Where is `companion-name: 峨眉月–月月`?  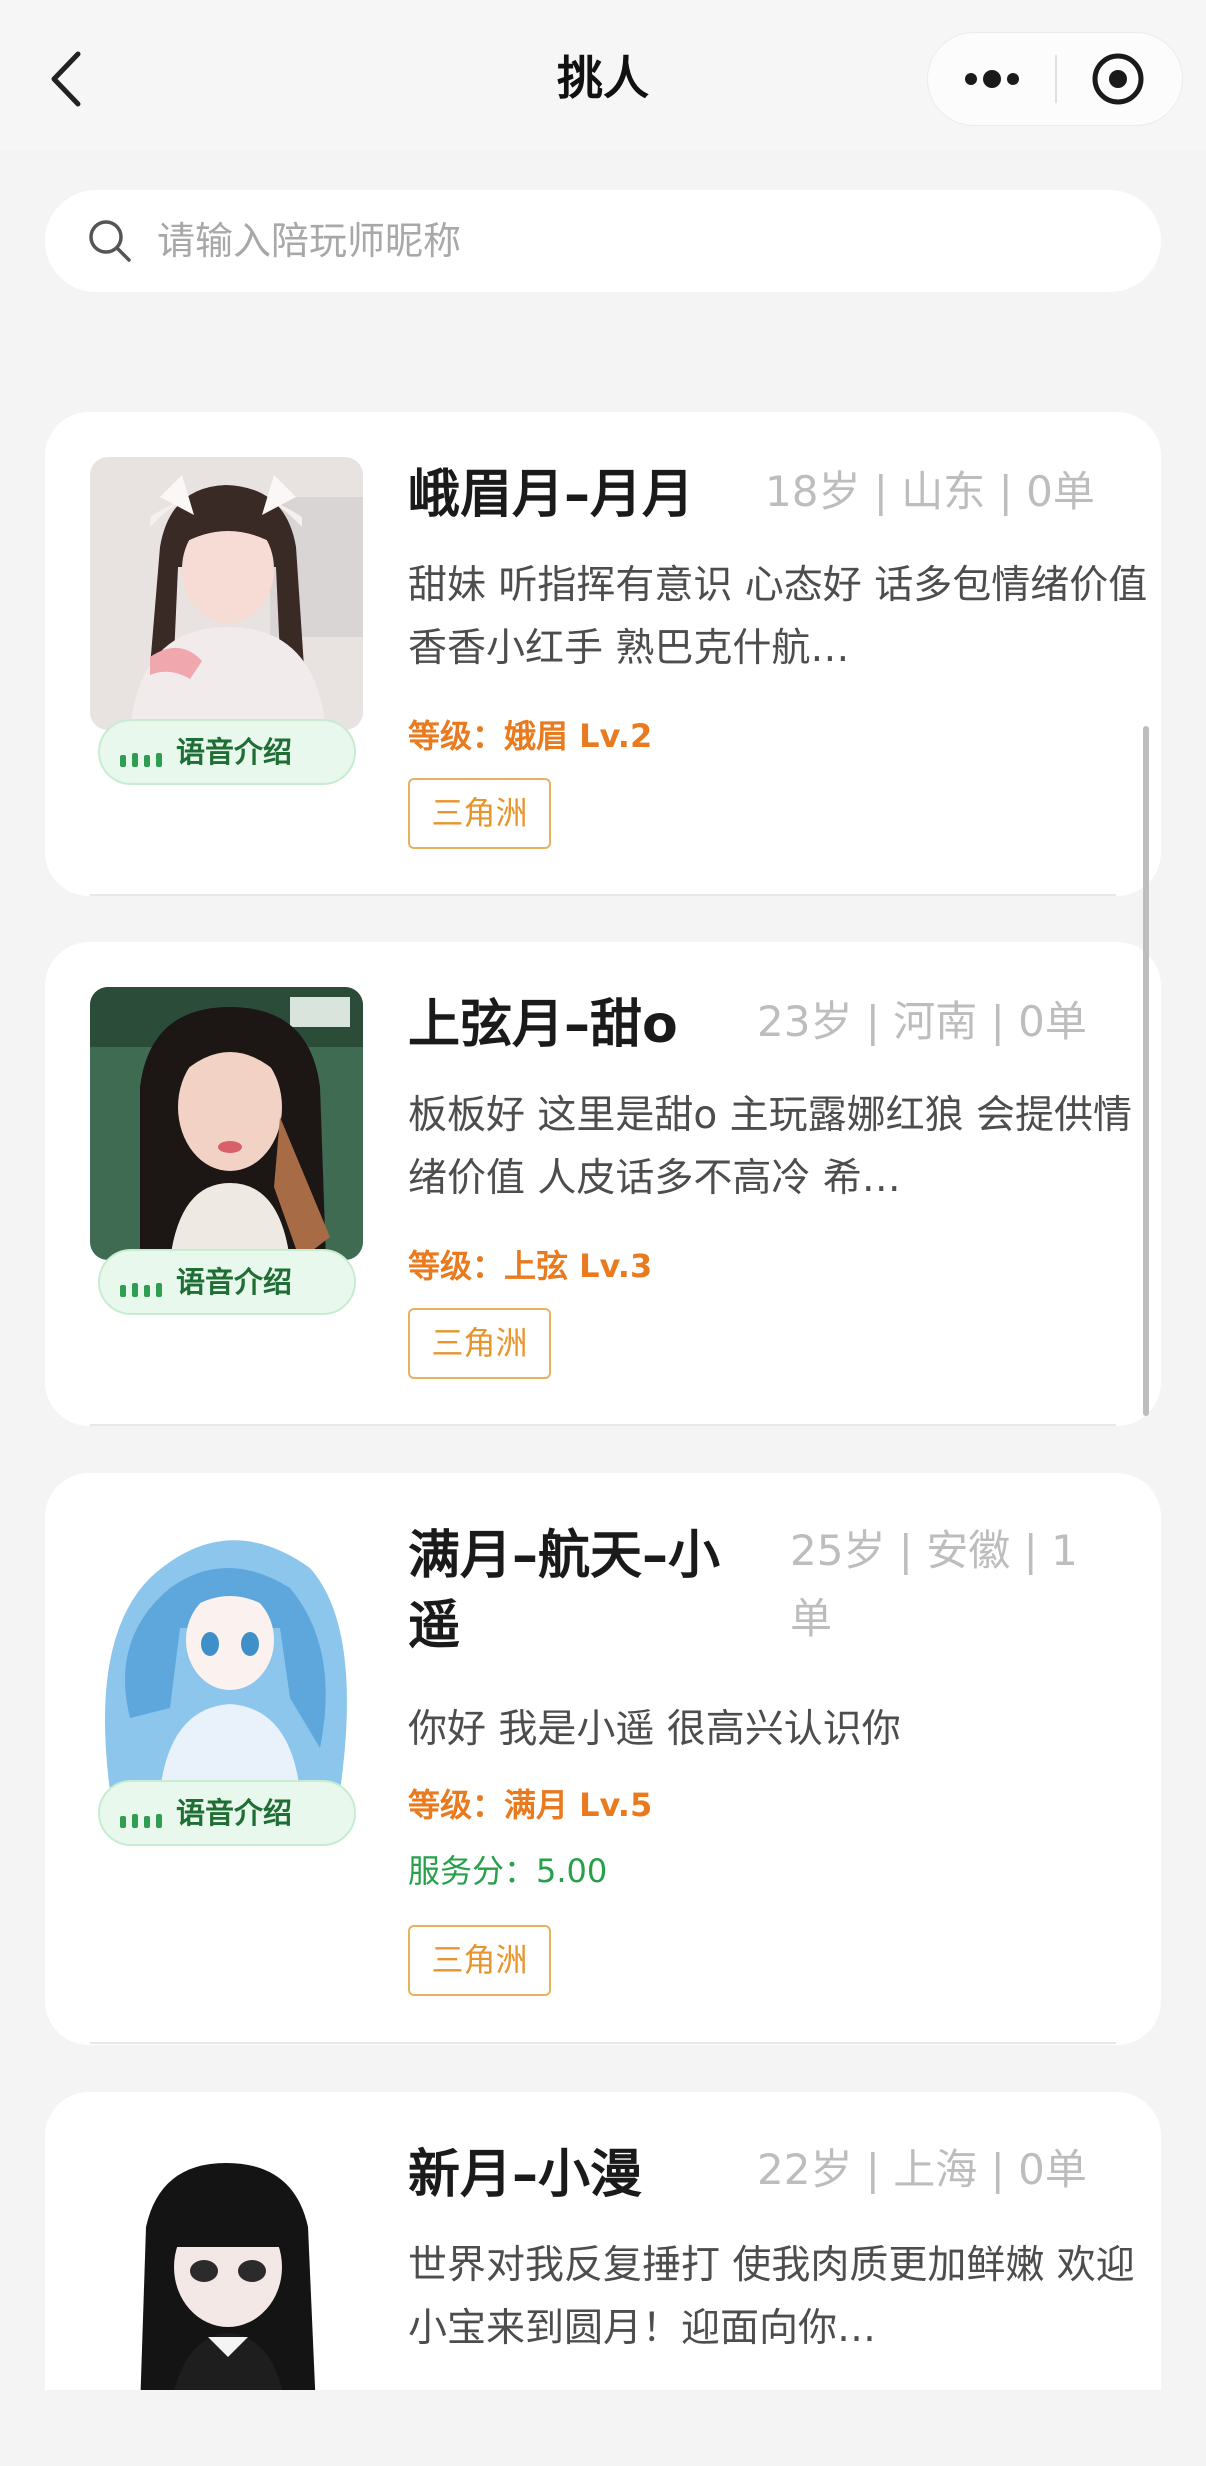 companion-name: 峨眉月–月月 is located at coordinates (551, 495).